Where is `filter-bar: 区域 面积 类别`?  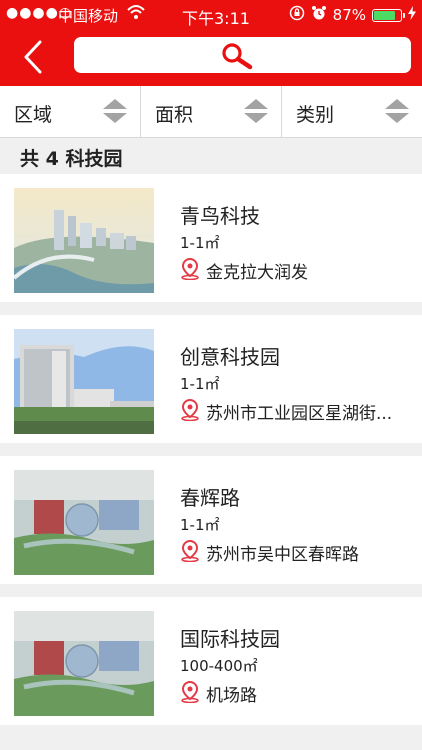 filter-bar: 区域 面积 类别 is located at coordinates (211, 112).